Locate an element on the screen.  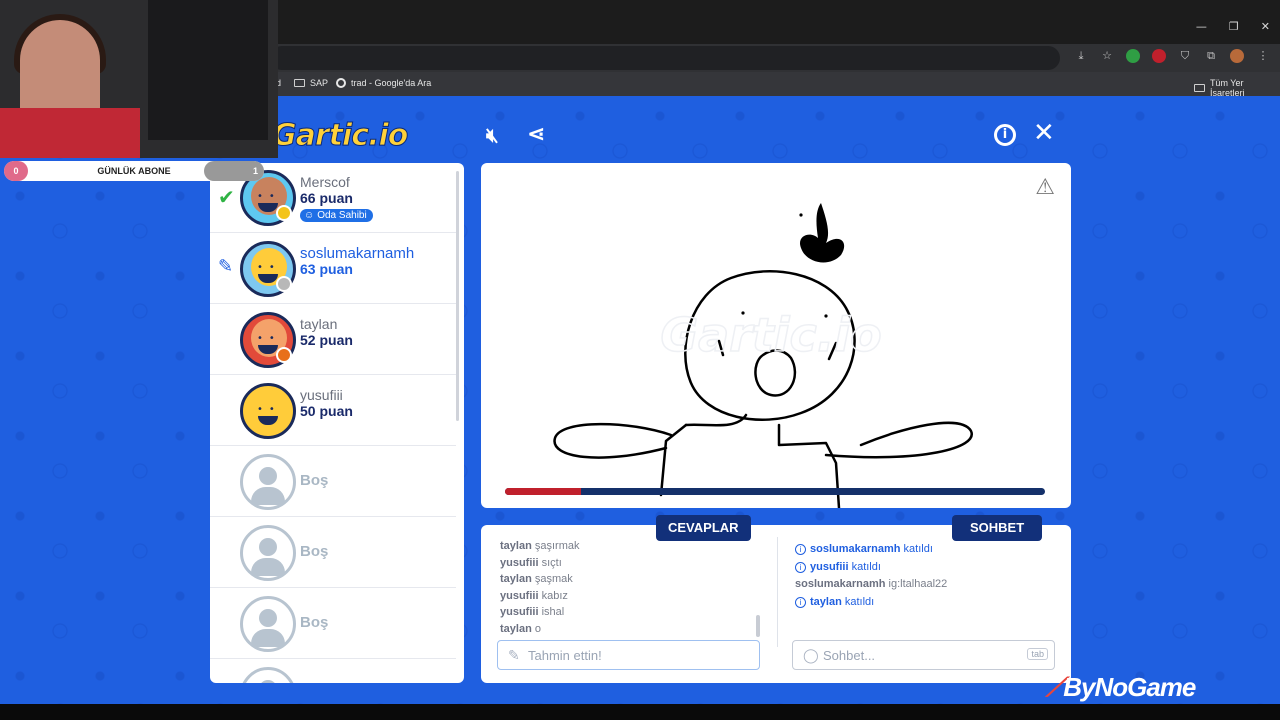
sub-goal-current: 0 is located at coordinates (16, 171).